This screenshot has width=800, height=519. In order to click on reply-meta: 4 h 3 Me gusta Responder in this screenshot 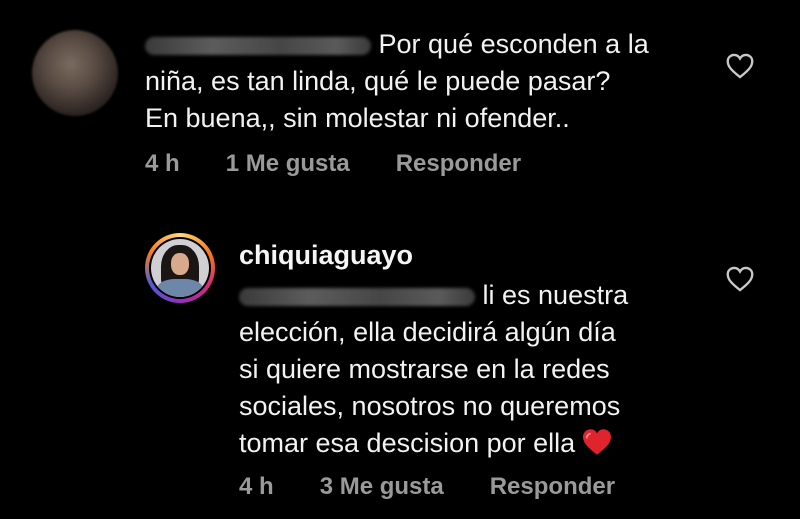, I will do `click(427, 487)`.